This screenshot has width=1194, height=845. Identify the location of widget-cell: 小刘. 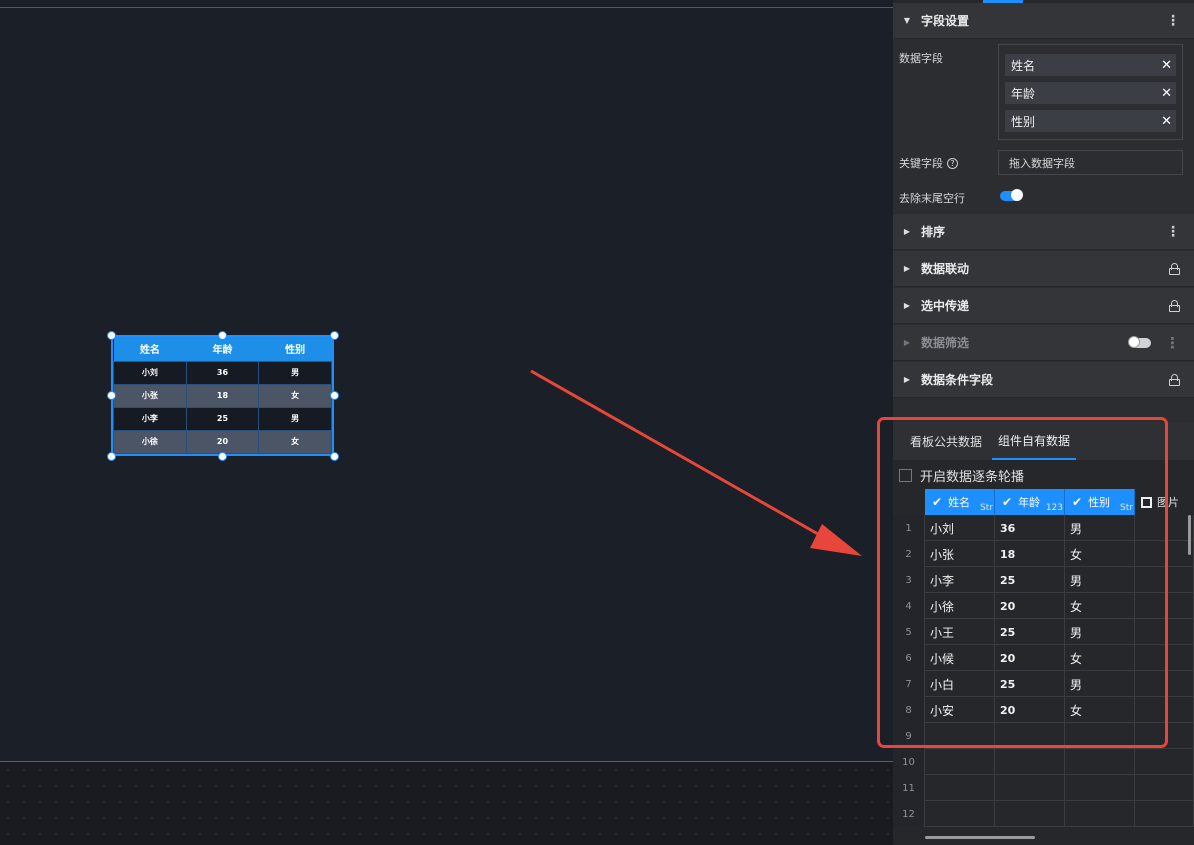
(150, 372).